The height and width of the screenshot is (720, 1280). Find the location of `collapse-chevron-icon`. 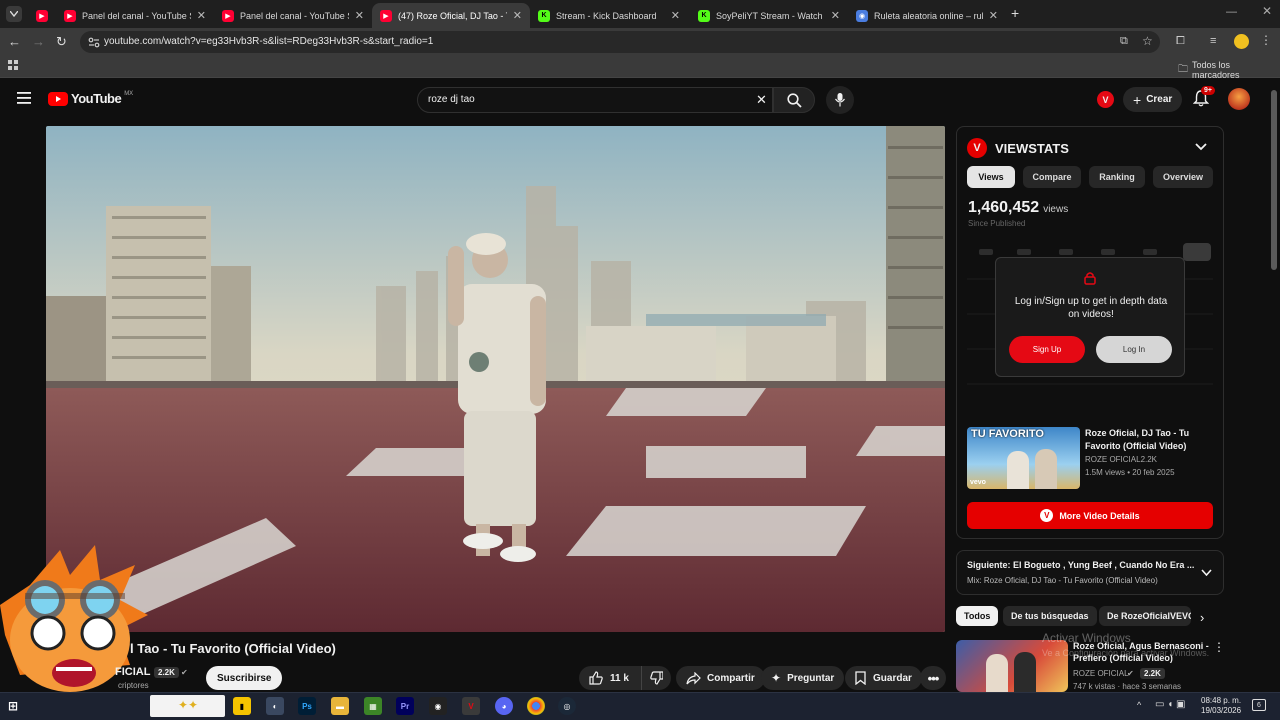

collapse-chevron-icon is located at coordinates (1201, 147).